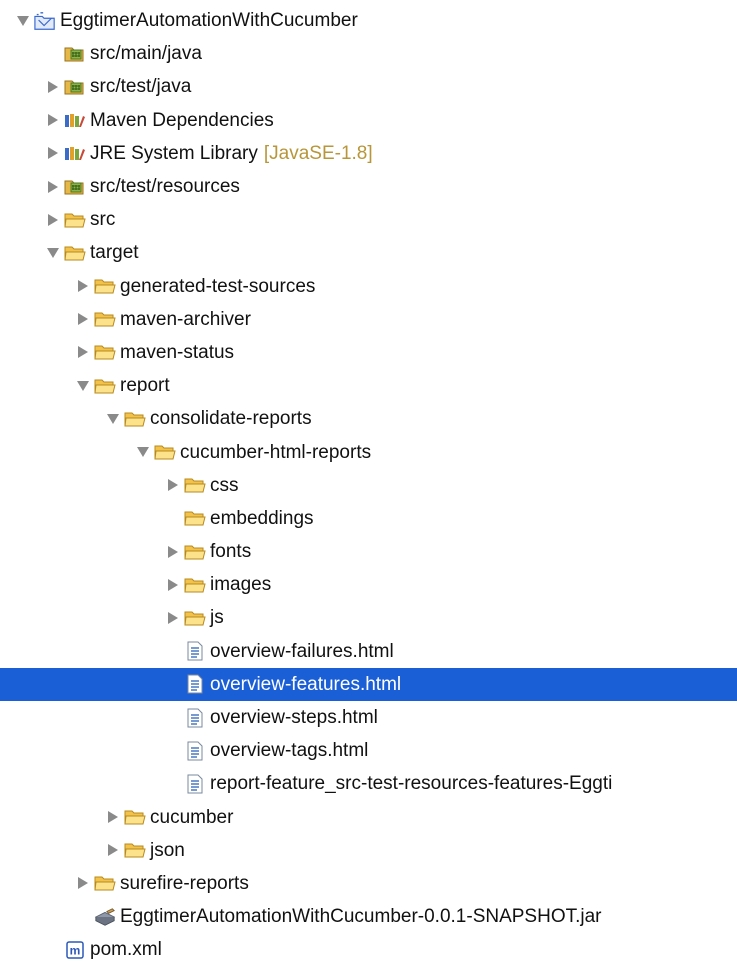 This screenshot has width=737, height=968. I want to click on jar-file-icon, so click(105, 917).